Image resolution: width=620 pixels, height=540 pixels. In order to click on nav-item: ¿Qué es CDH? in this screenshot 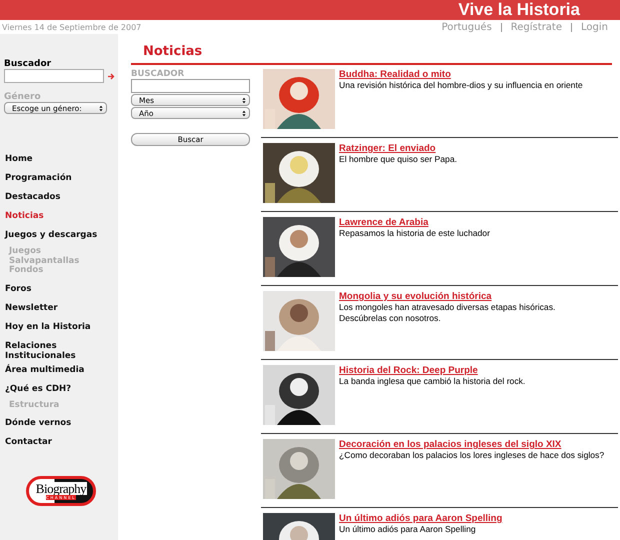, I will do `click(61, 391)`.